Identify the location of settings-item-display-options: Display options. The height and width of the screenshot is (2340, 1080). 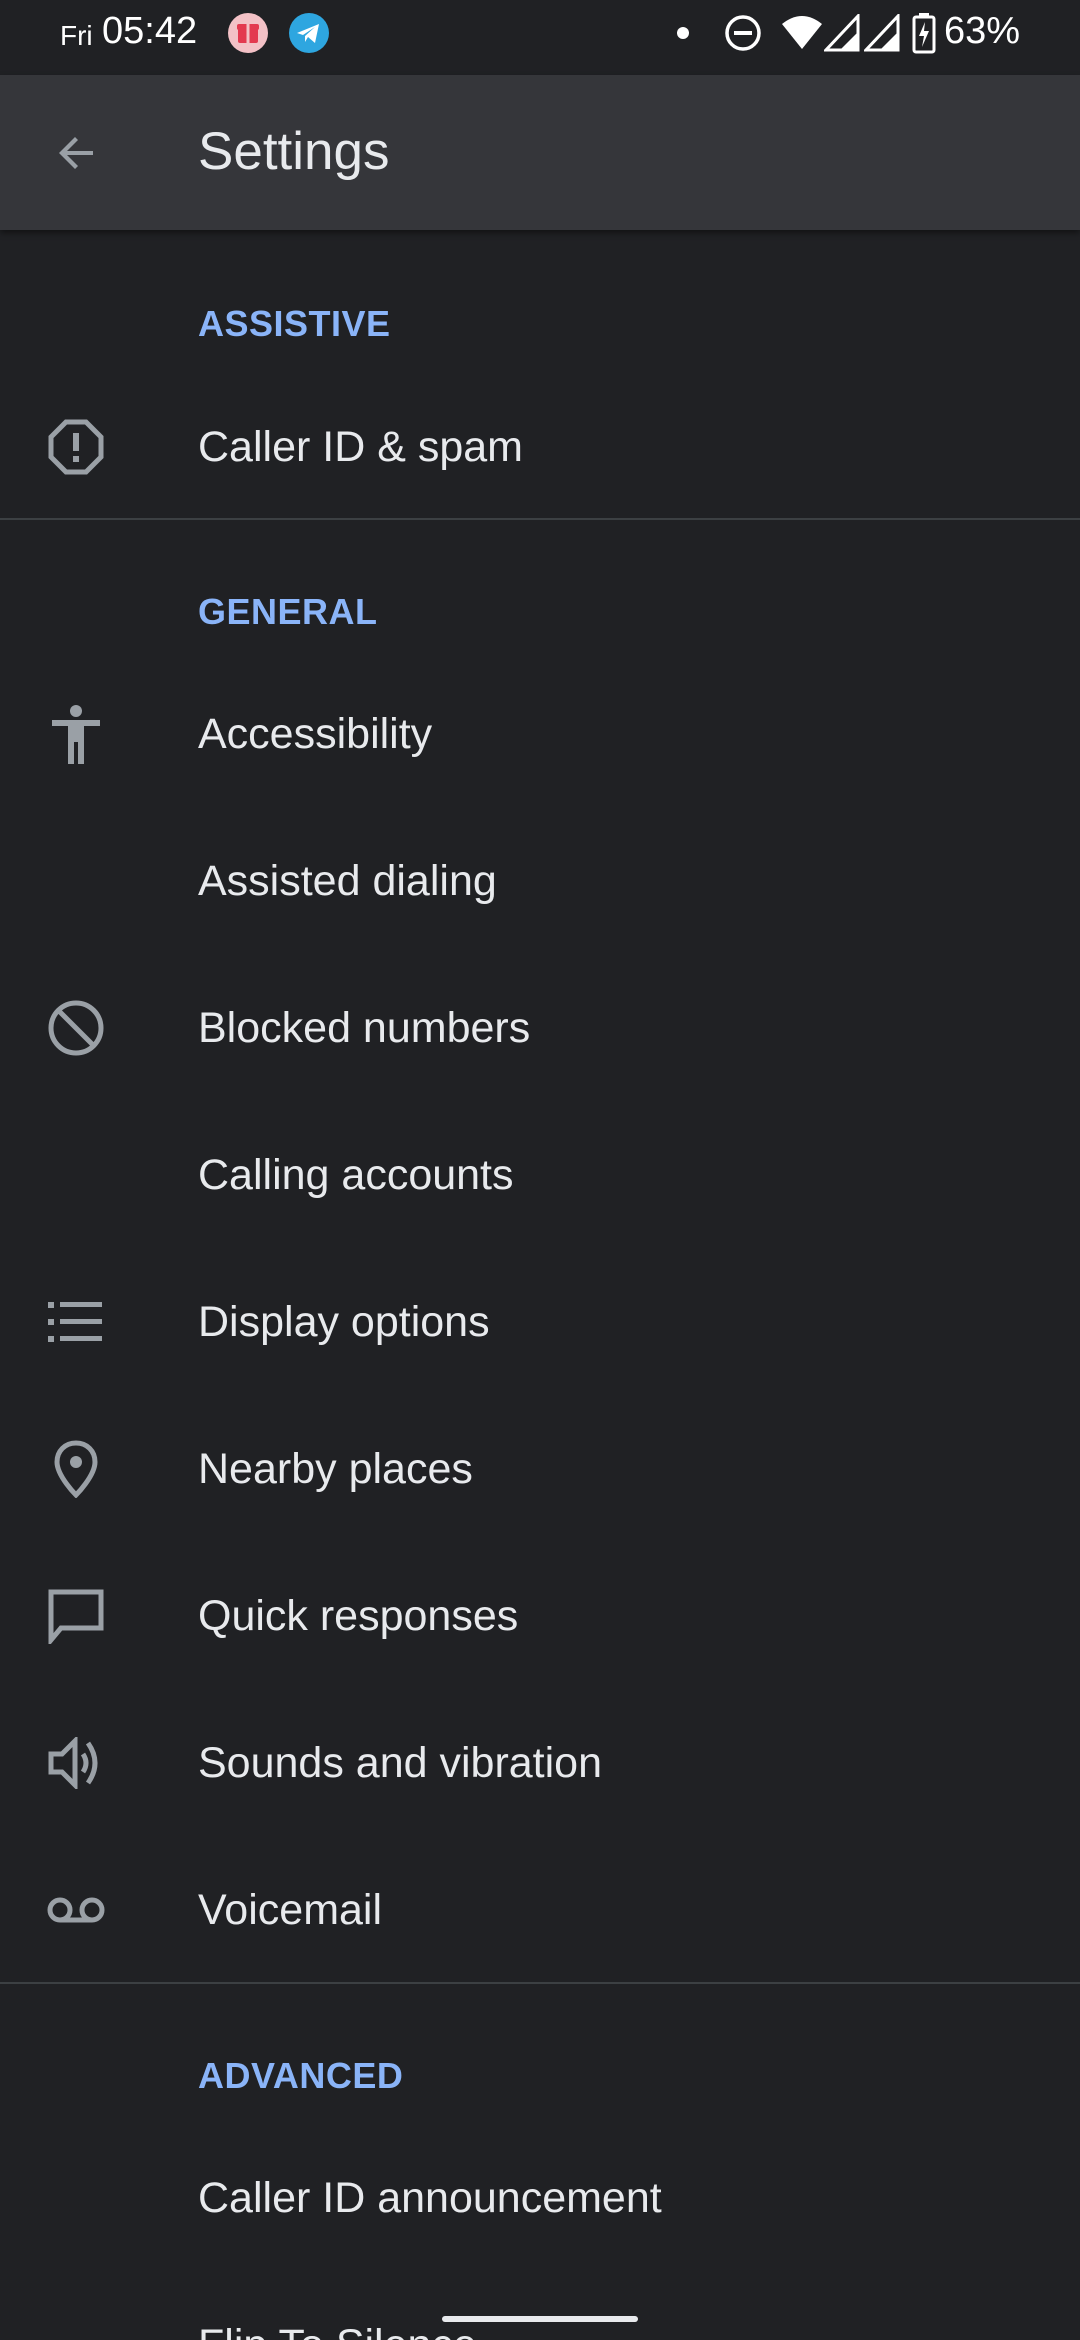
(540, 1322).